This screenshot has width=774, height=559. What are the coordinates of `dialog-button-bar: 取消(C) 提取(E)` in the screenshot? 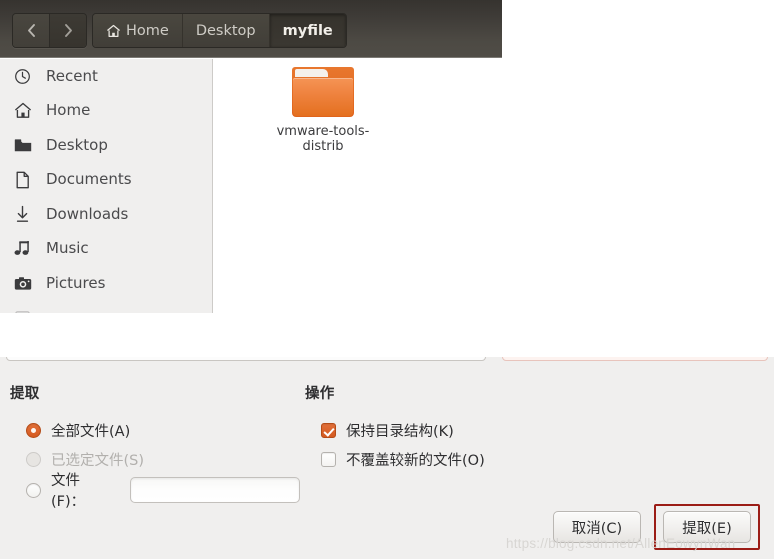 It's located at (656, 527).